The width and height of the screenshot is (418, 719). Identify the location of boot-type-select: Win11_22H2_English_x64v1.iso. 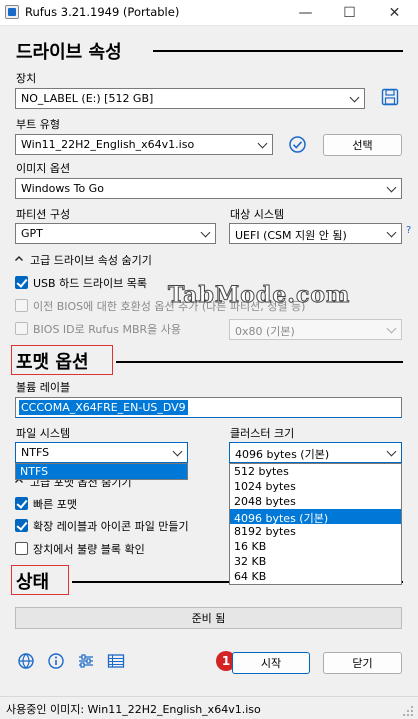
(144, 144).